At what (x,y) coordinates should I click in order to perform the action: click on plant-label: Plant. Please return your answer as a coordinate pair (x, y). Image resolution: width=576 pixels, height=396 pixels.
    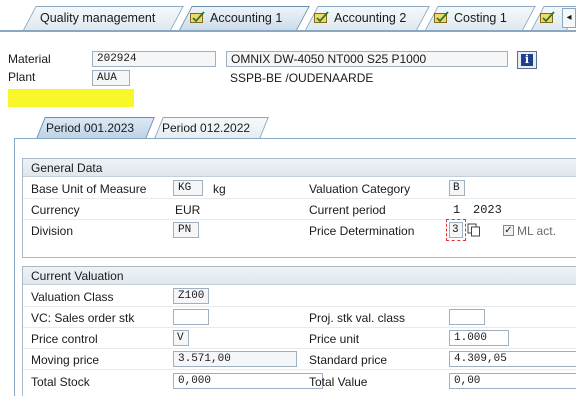
    Looking at the image, I should click on (22, 77).